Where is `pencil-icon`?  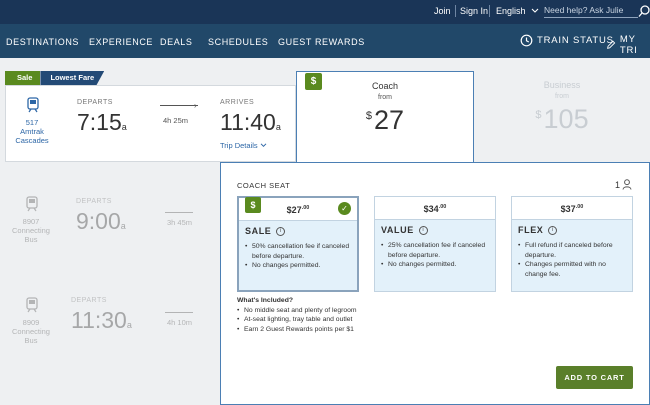 pencil-icon is located at coordinates (611, 44).